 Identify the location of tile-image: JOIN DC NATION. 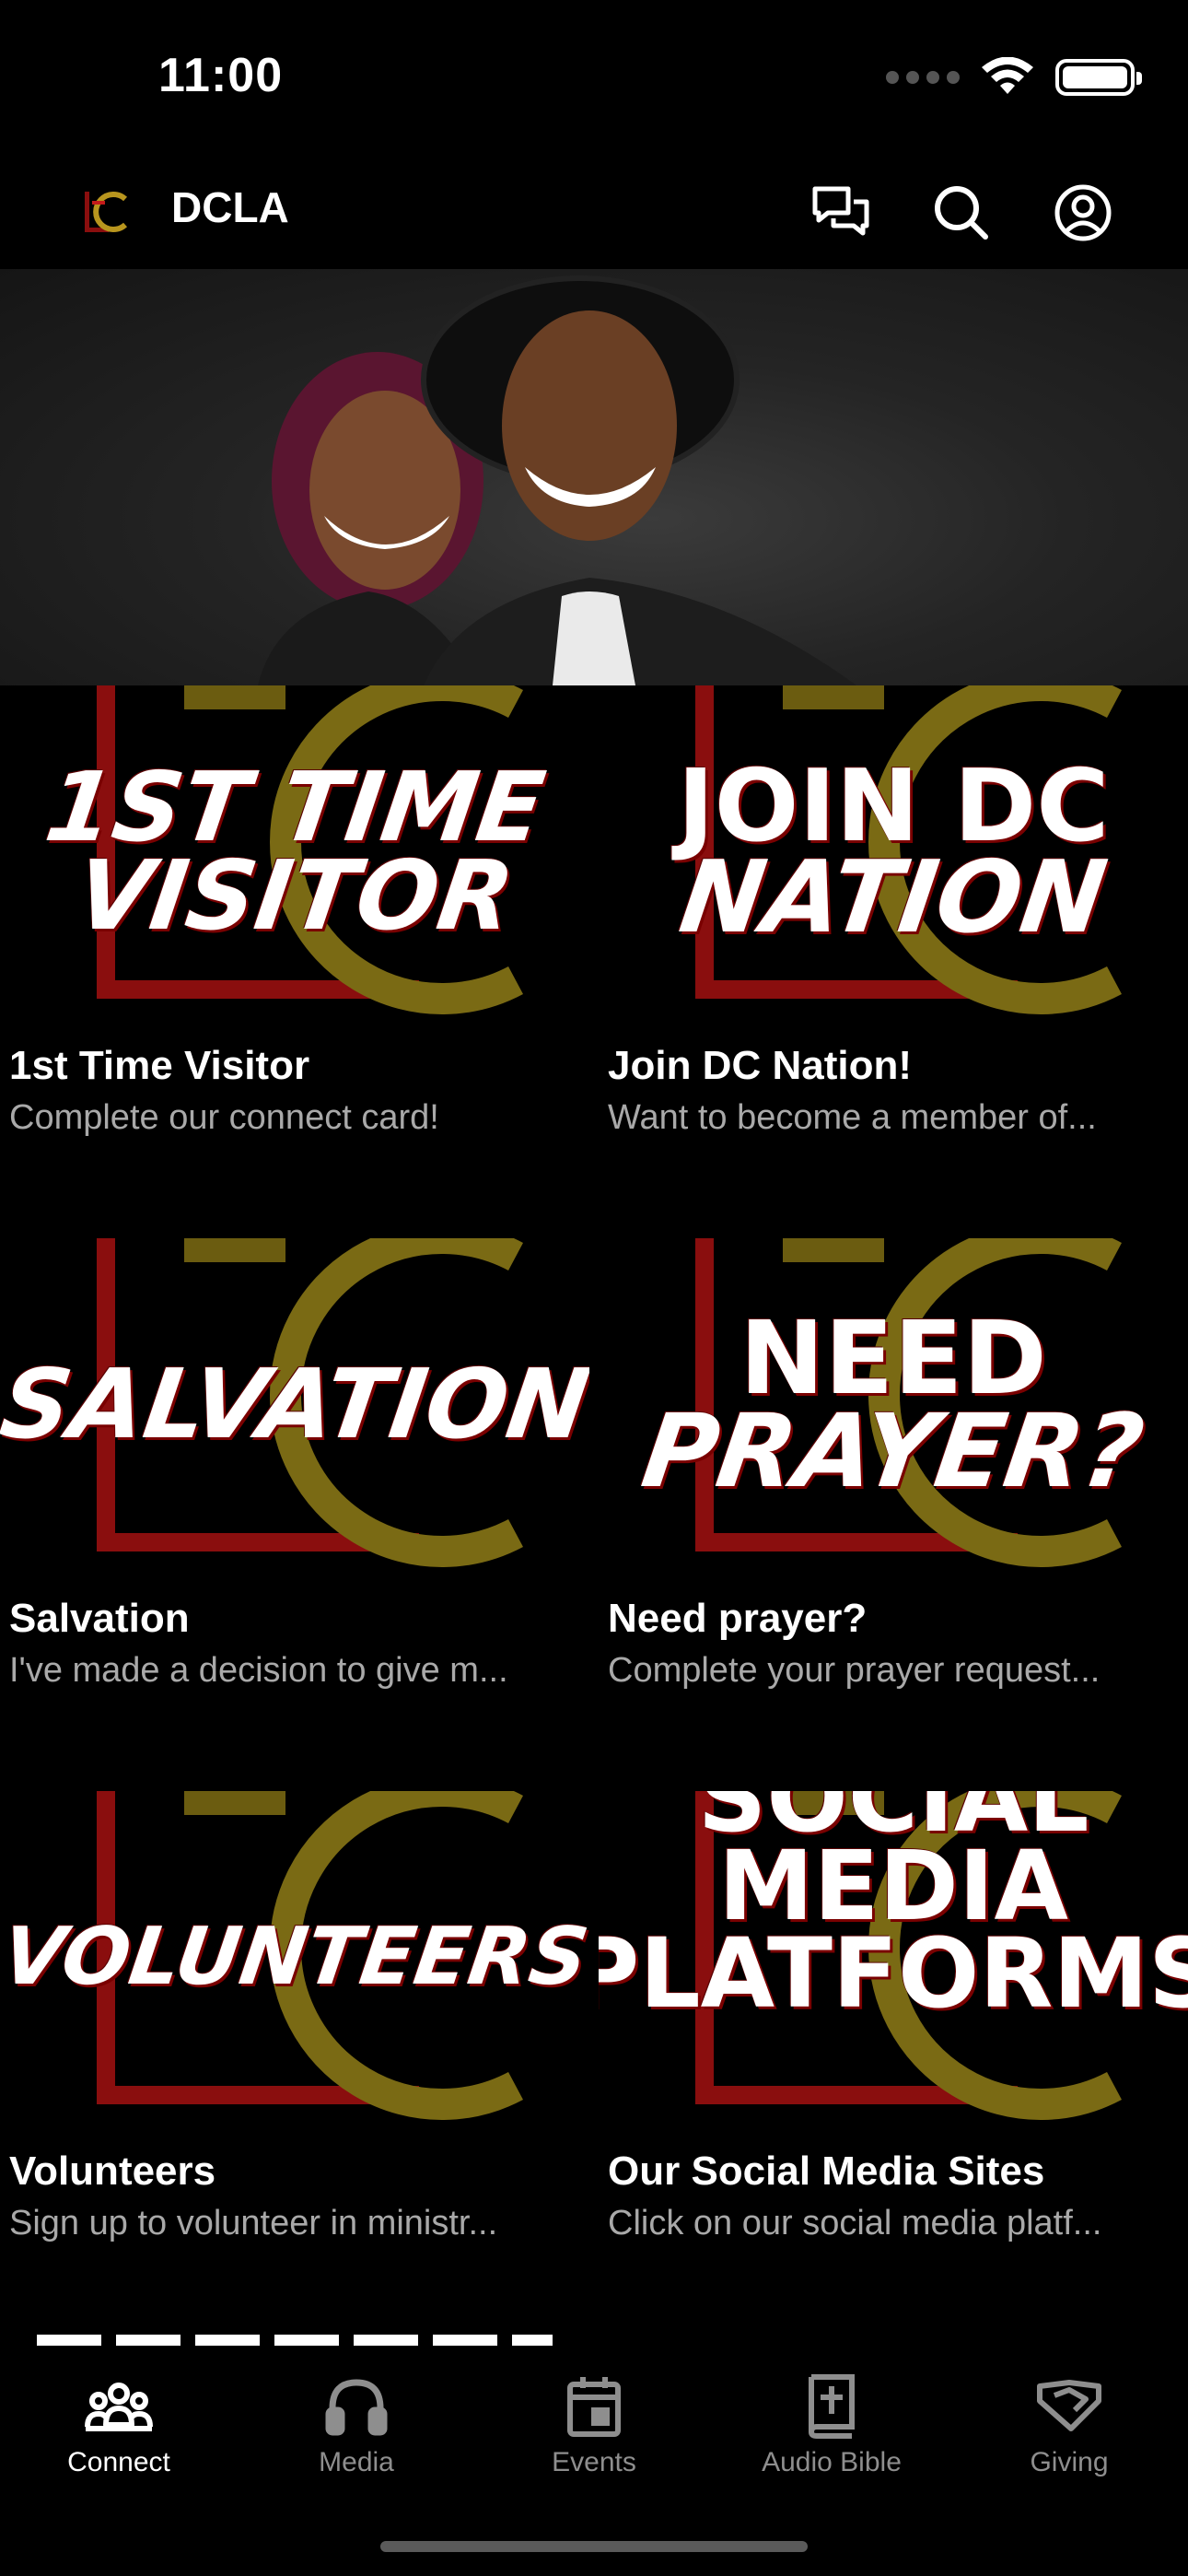
(893, 852).